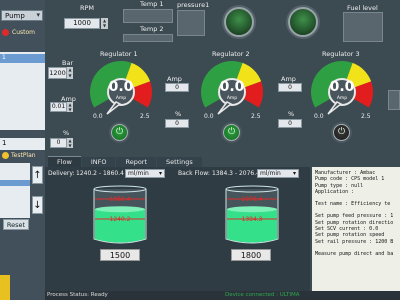  I want to click on chevron-down-icon: ▾, so click(294, 173).